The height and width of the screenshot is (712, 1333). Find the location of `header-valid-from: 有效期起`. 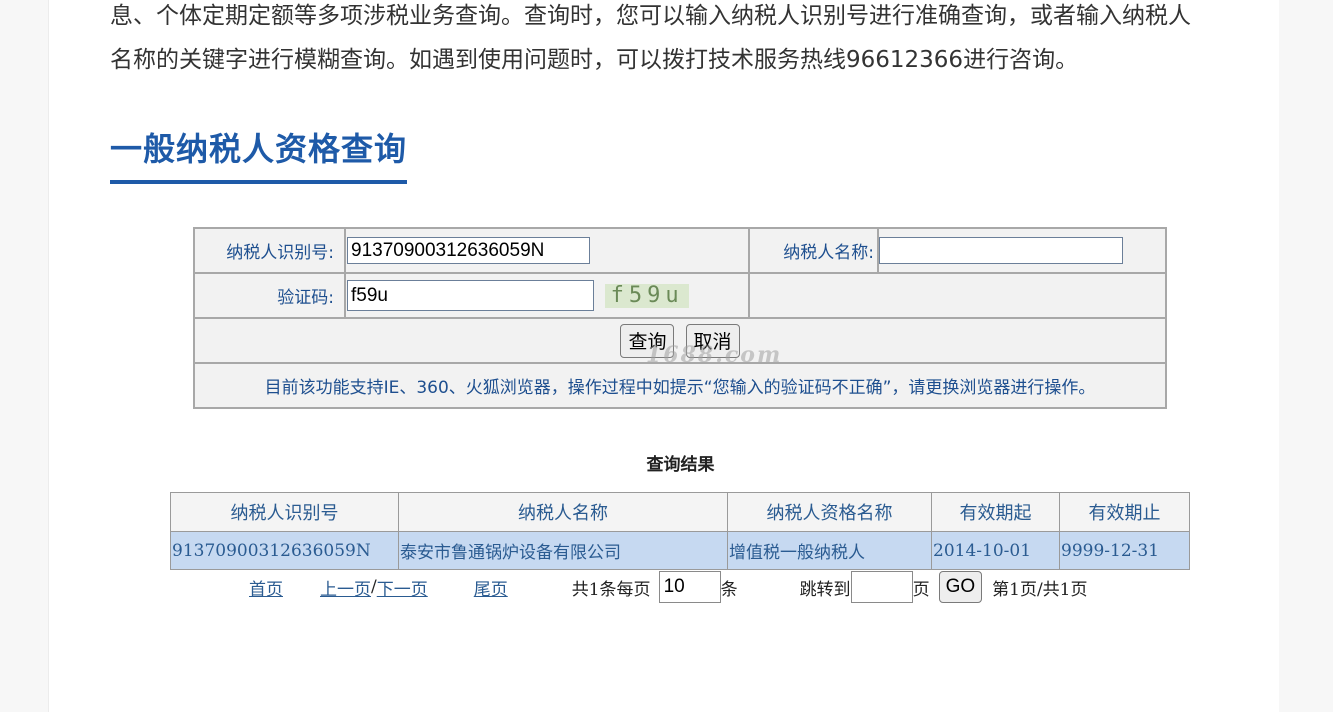

header-valid-from: 有效期起 is located at coordinates (995, 512).